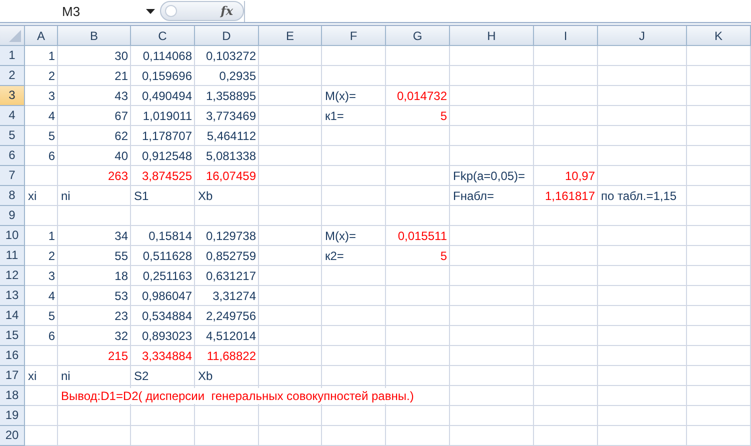 Image resolution: width=751 pixels, height=446 pixels. What do you see at coordinates (566, 36) in the screenshot?
I see `column-header: I` at bounding box center [566, 36].